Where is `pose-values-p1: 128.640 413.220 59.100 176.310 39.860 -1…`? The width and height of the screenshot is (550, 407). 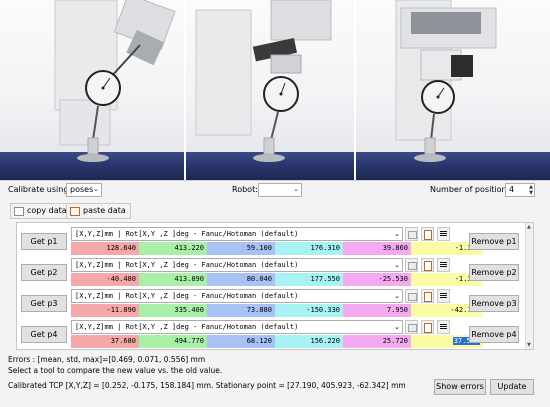
pose-values-p1: 128.640 413.220 59.100 176.310 39.860 -1… is located at coordinates (277, 248).